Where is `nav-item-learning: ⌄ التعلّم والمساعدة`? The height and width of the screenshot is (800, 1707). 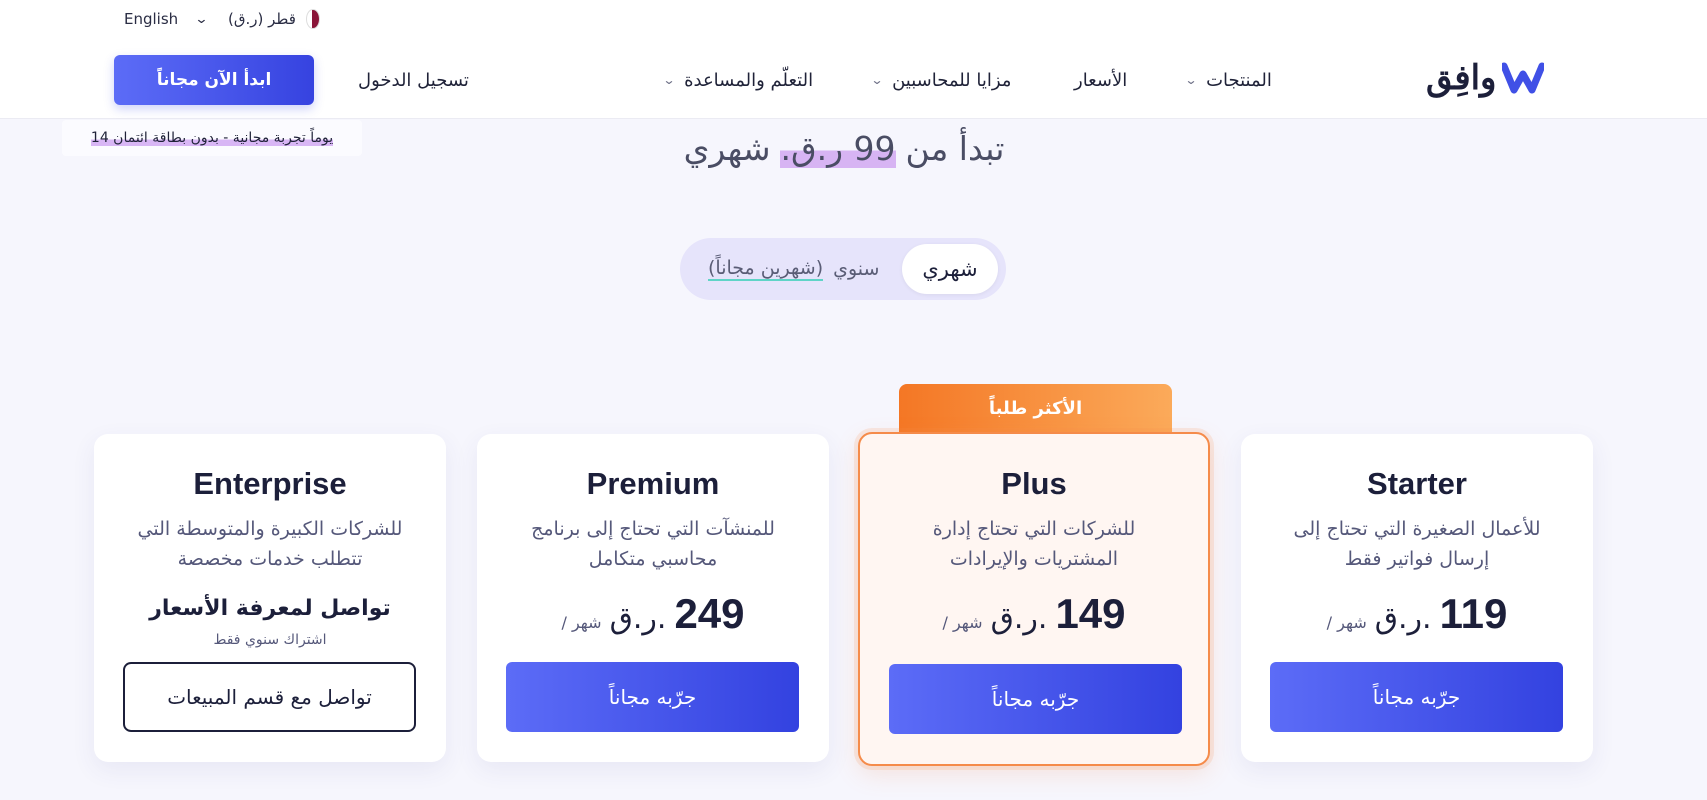 nav-item-learning: ⌄ التعلّم والمساعدة is located at coordinates (738, 80).